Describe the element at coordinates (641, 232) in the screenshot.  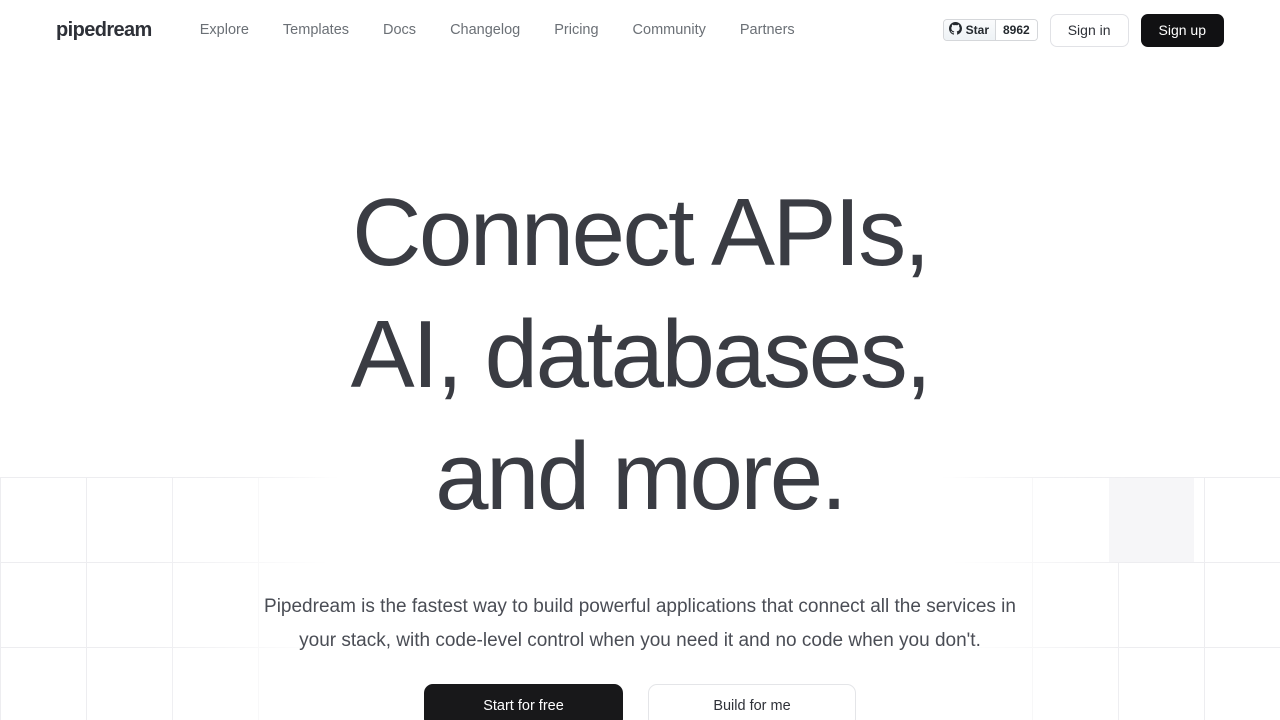
I see `page-title-line-1: Connect APIs,` at that location.